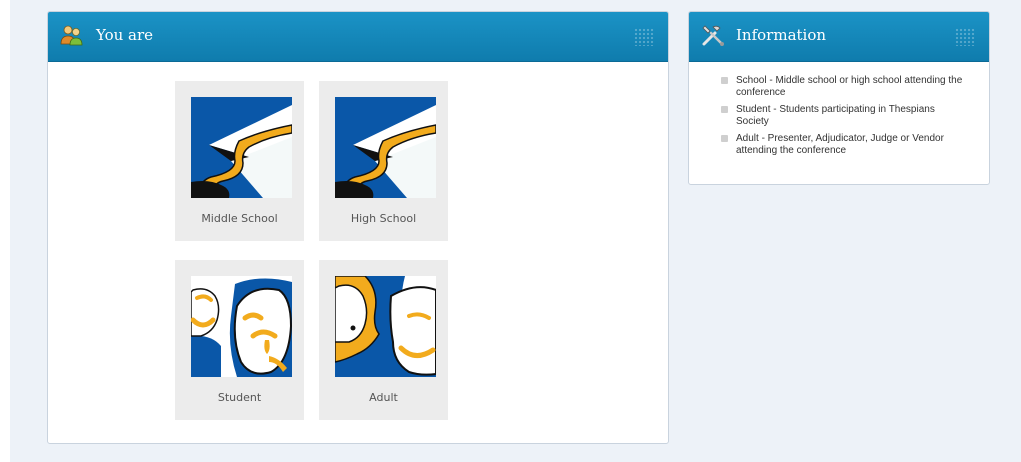 This screenshot has height=462, width=1021. I want to click on theater-mask-profile-icon, so click(385, 326).